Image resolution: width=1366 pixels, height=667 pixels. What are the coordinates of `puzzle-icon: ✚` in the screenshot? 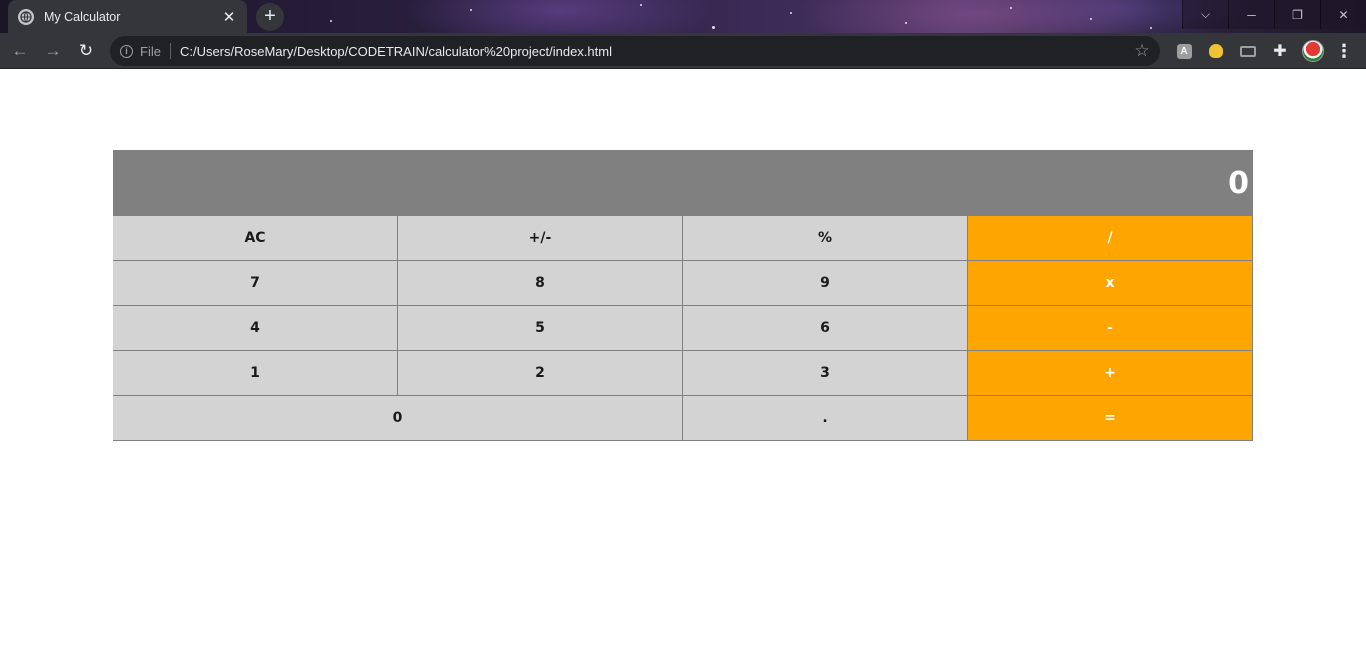 It's located at (1280, 51).